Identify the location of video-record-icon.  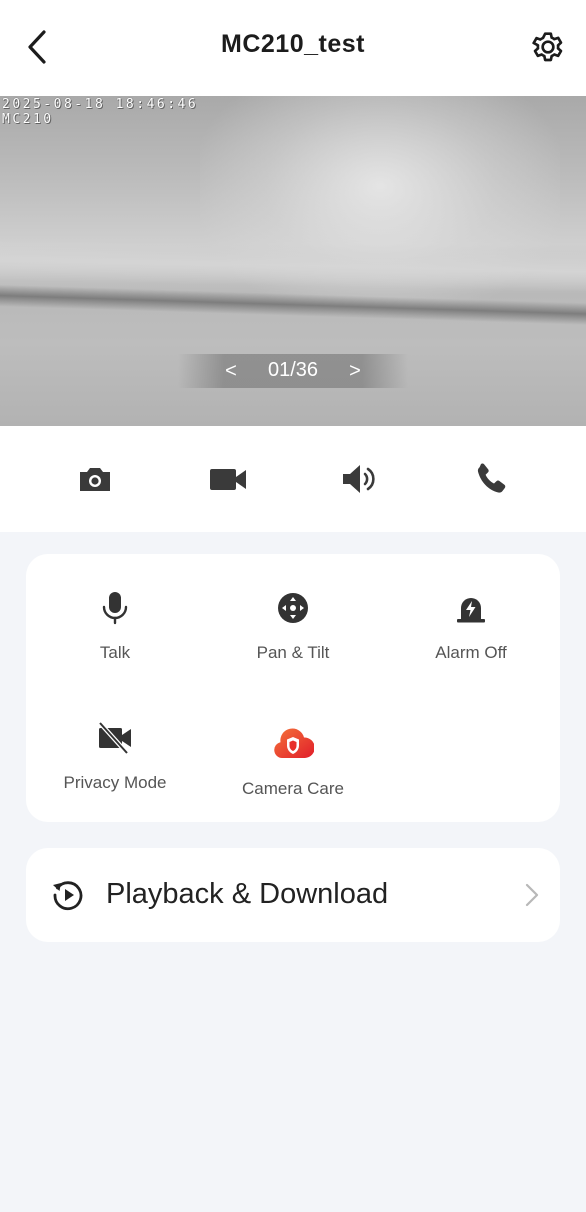
(228, 479).